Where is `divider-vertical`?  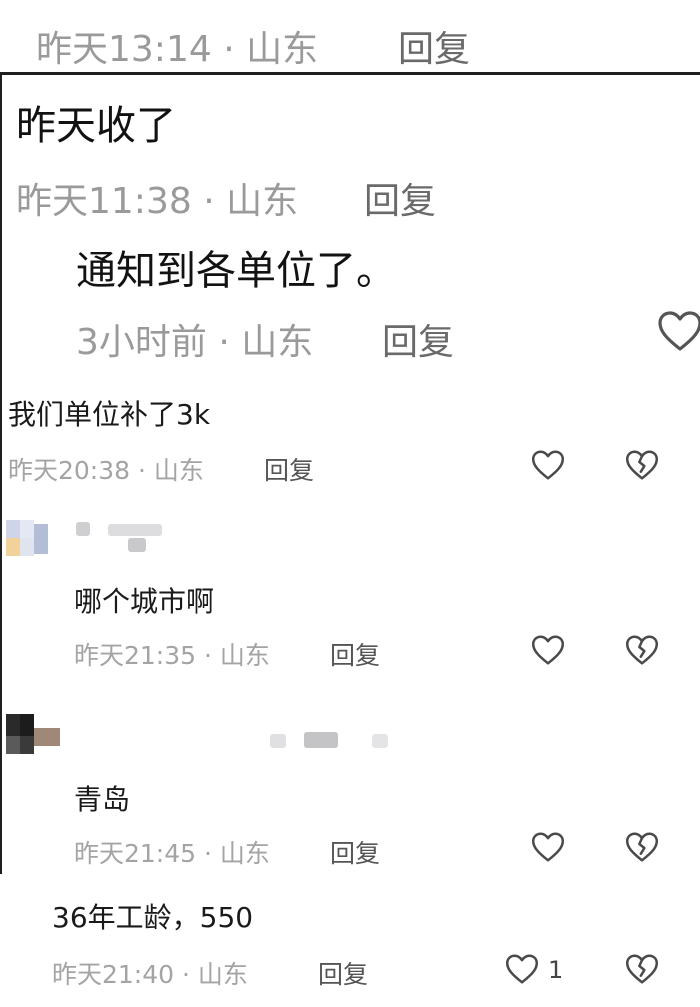
divider-vertical is located at coordinates (1, 474).